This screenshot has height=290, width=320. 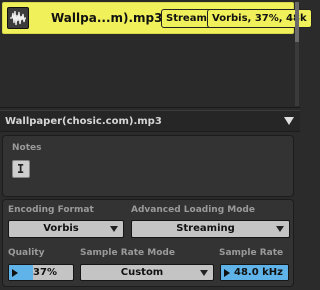 What do you see at coordinates (83, 121) in the screenshot?
I see `asset-title: Wallpaper(chosic.com).mp3` at bounding box center [83, 121].